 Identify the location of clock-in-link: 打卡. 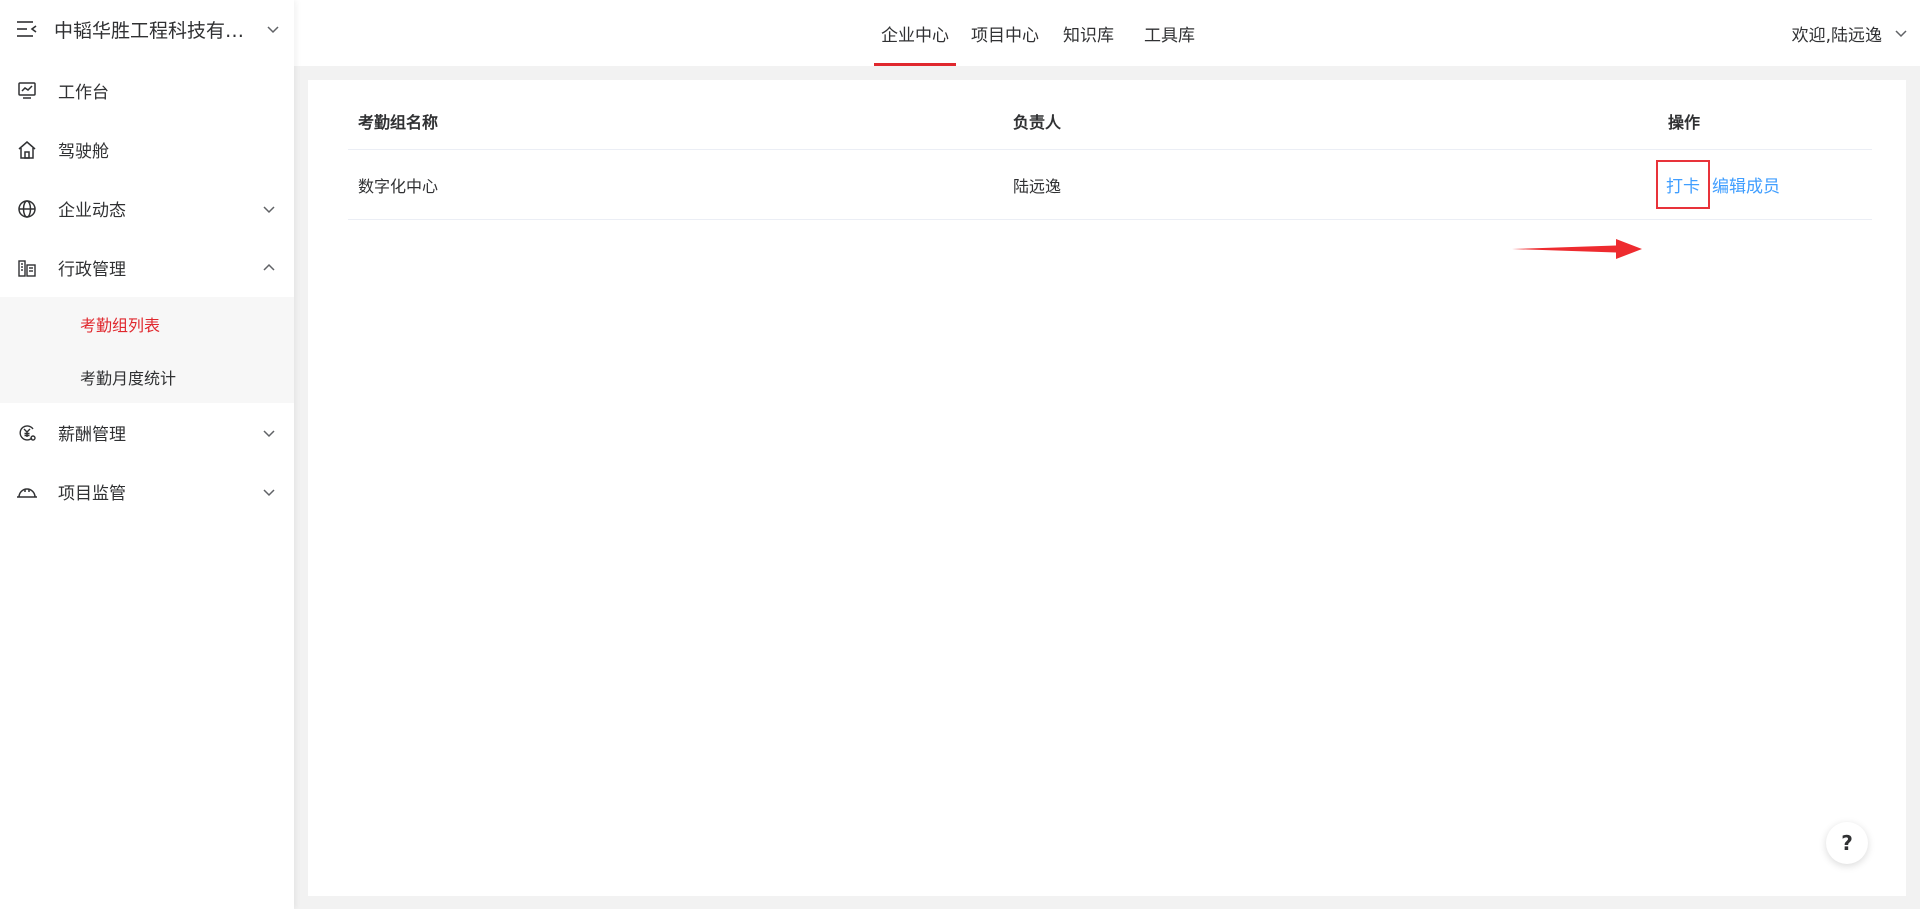
(1683, 184).